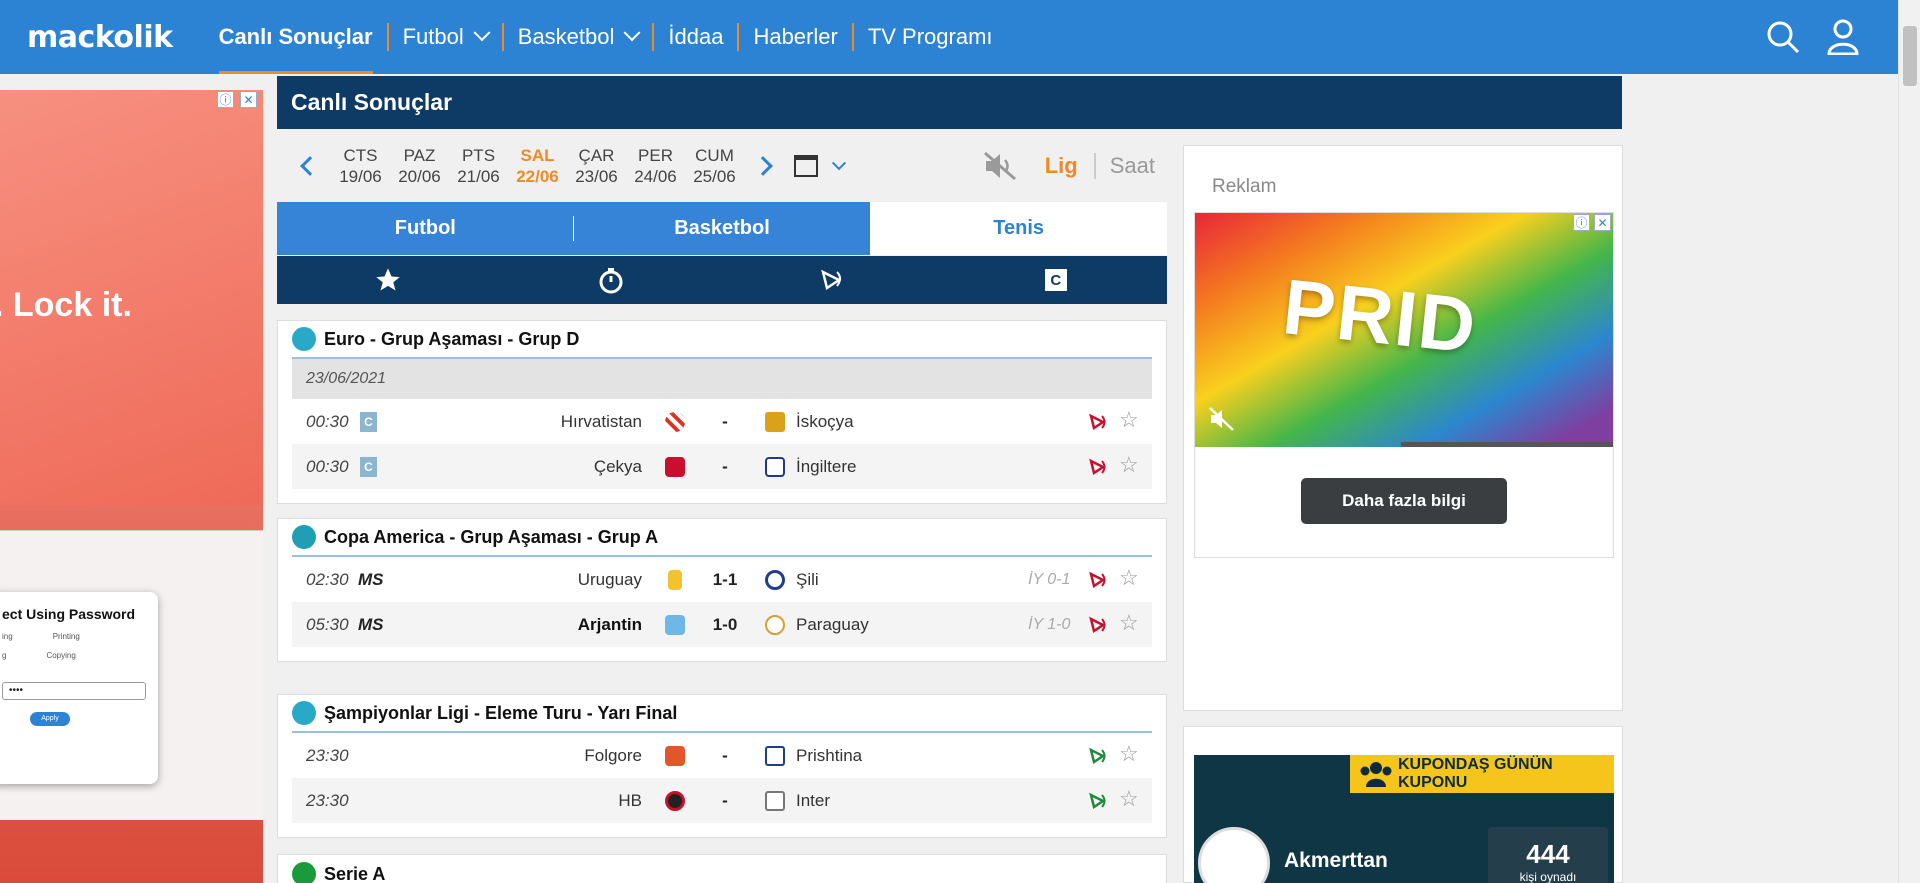 Image resolution: width=1920 pixels, height=883 pixels. I want to click on c-badge-icon: C, so click(368, 466).